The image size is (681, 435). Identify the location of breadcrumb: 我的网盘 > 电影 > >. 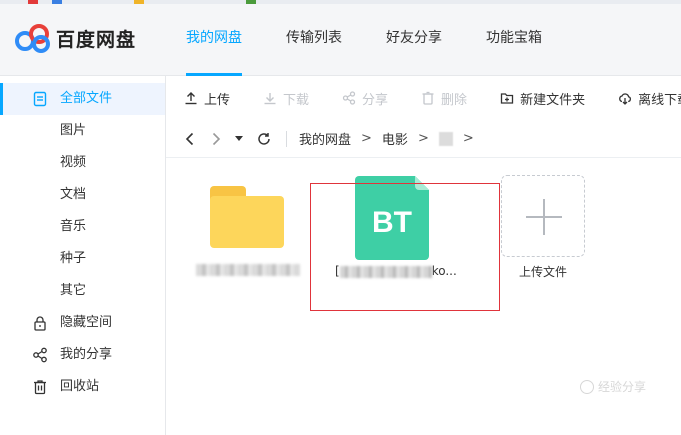
(423, 139).